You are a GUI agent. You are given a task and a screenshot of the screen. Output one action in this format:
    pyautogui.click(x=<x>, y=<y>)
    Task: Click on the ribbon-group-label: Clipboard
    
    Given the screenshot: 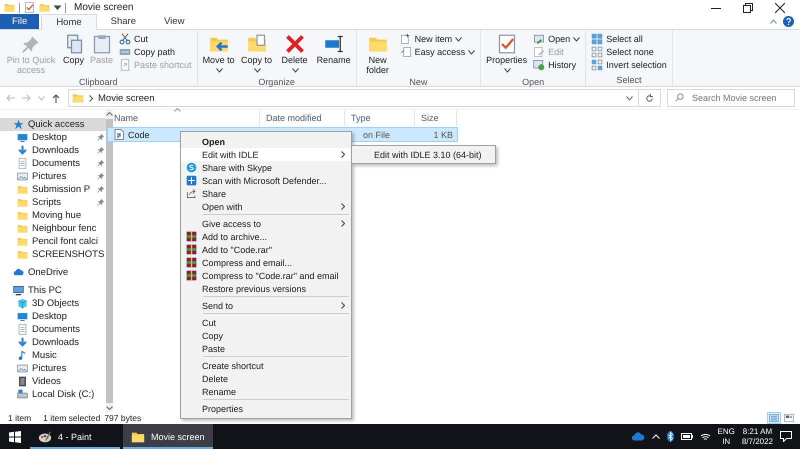 What is the action you would take?
    pyautogui.click(x=98, y=82)
    